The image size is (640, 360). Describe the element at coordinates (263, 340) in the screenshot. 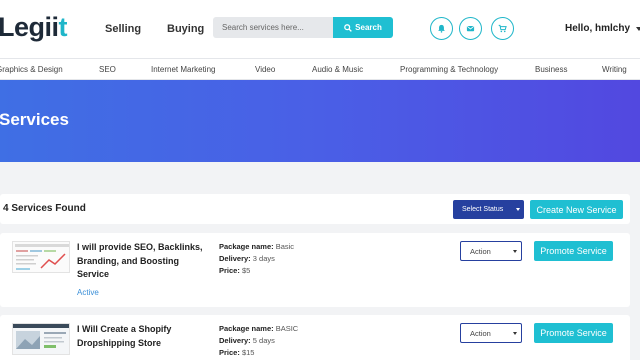

I see `delivery-value: 5 days` at that location.